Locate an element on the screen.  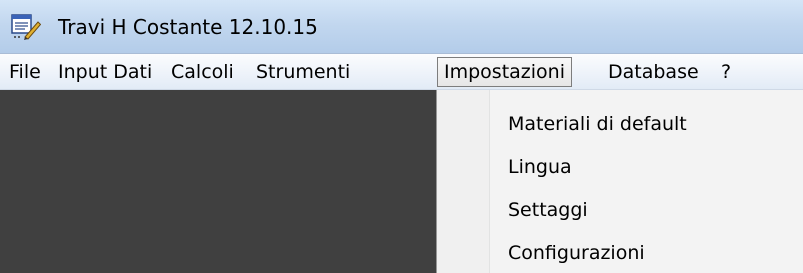
notepad-pencil-icon is located at coordinates (26, 27).